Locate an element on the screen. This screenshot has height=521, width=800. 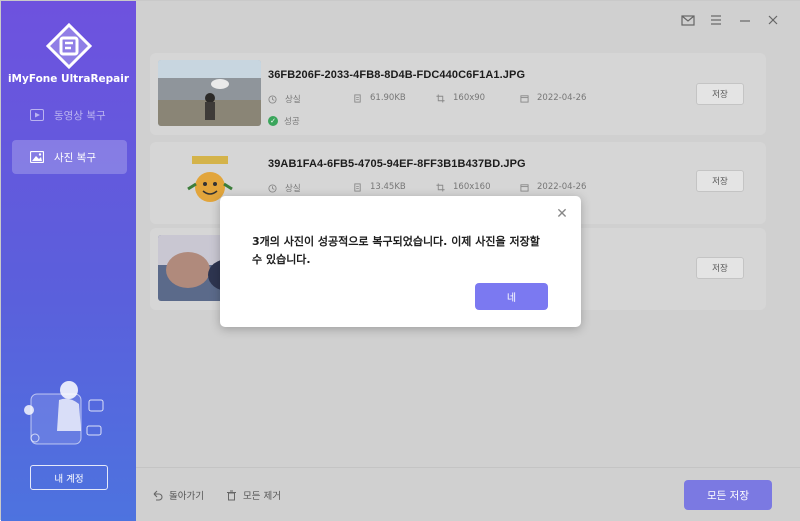
back-arrow-icon is located at coordinates (158, 495).